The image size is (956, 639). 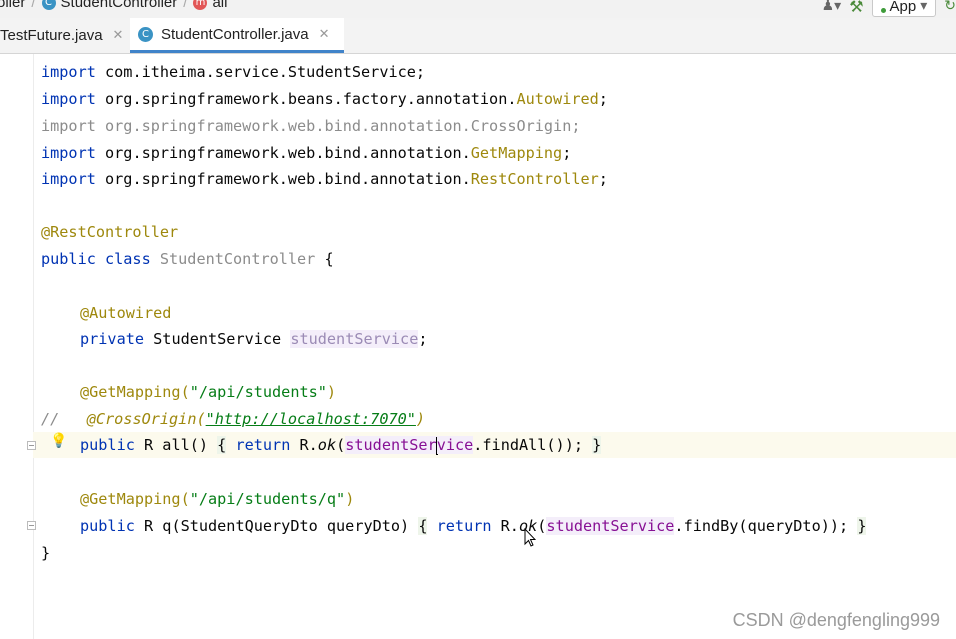 I want to click on type-name: StudentService, so click(x=217, y=339).